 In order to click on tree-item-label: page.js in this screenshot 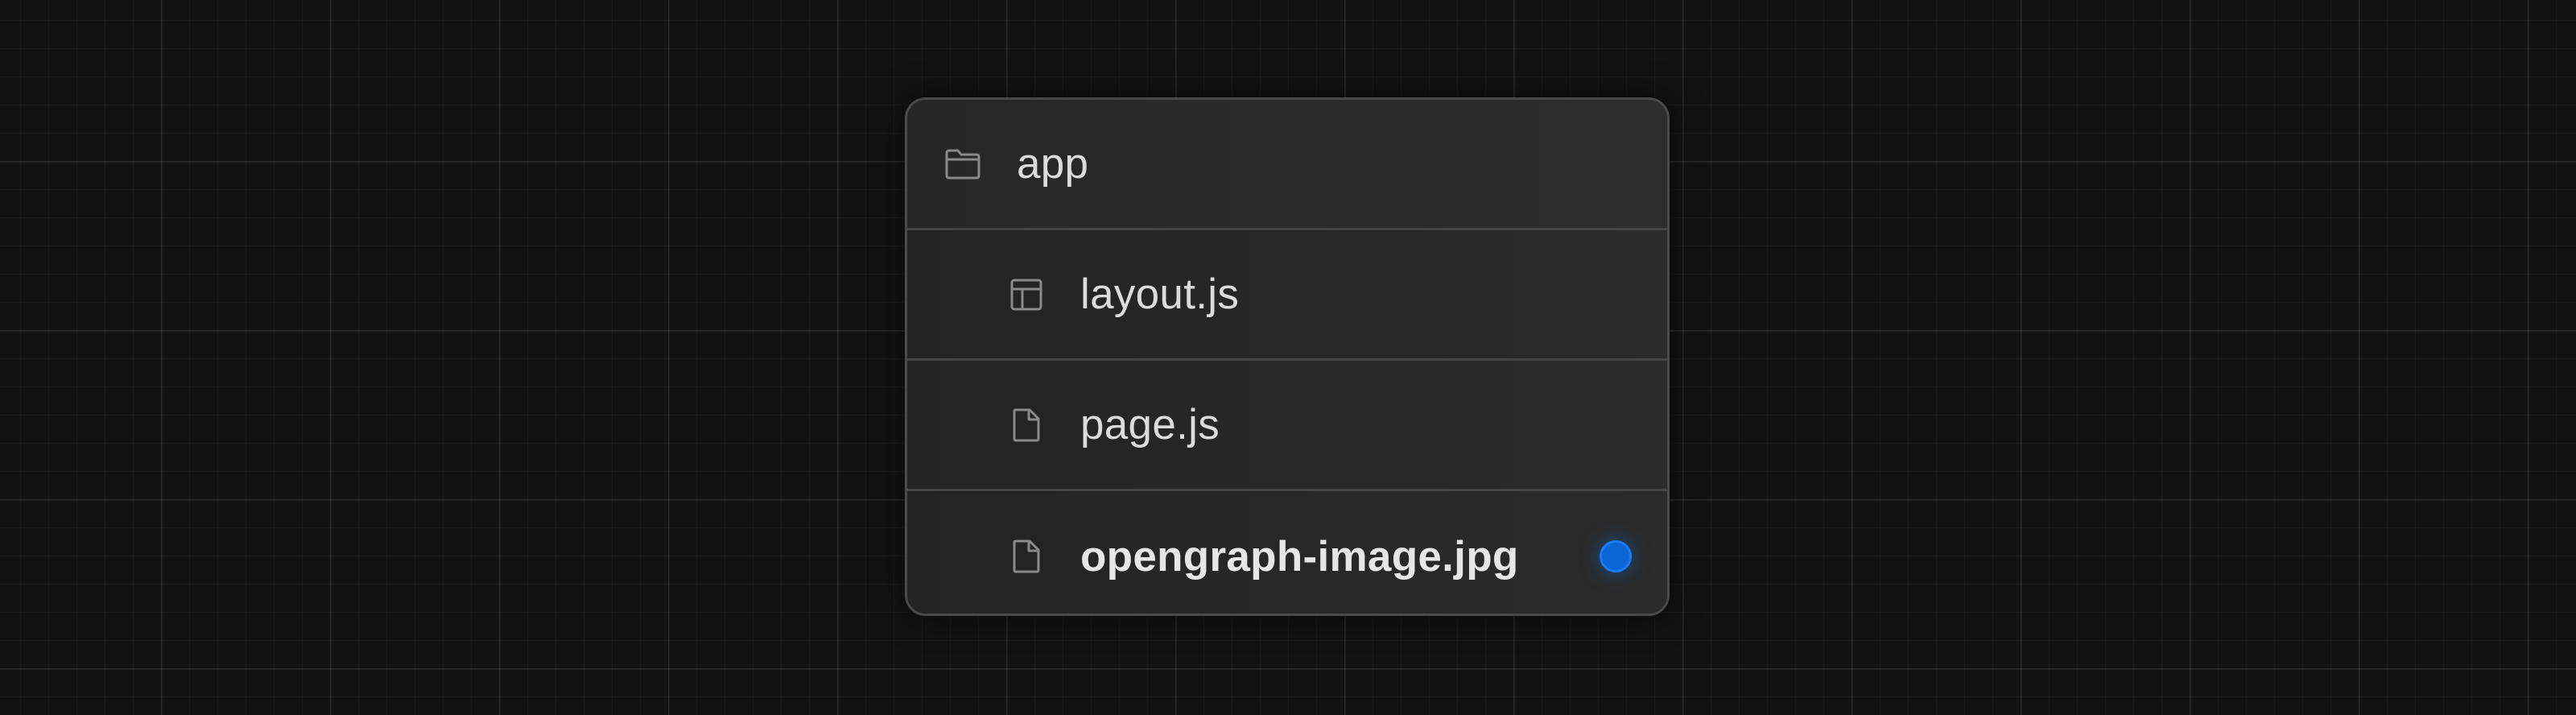, I will do `click(1150, 425)`.